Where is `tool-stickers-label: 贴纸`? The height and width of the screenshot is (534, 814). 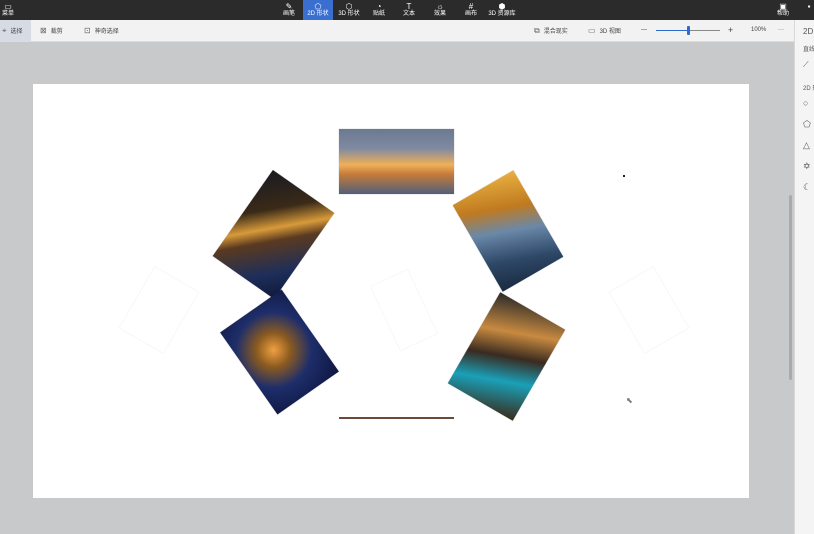 tool-stickers-label: 贴纸 is located at coordinates (378, 14).